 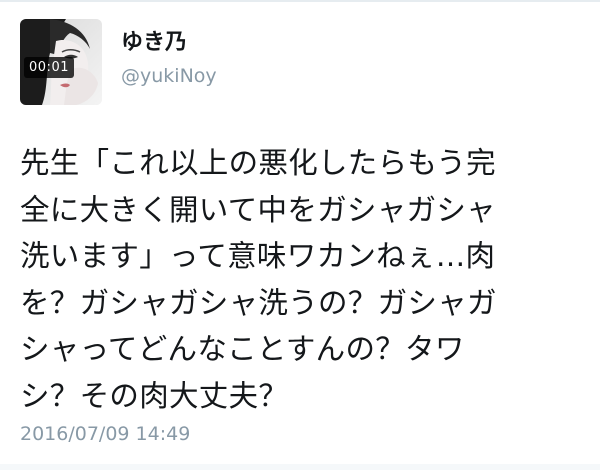 What do you see at coordinates (258, 209) in the screenshot?
I see `tweet-text-line: 全に大きく開いて中をガシャガシャ` at bounding box center [258, 209].